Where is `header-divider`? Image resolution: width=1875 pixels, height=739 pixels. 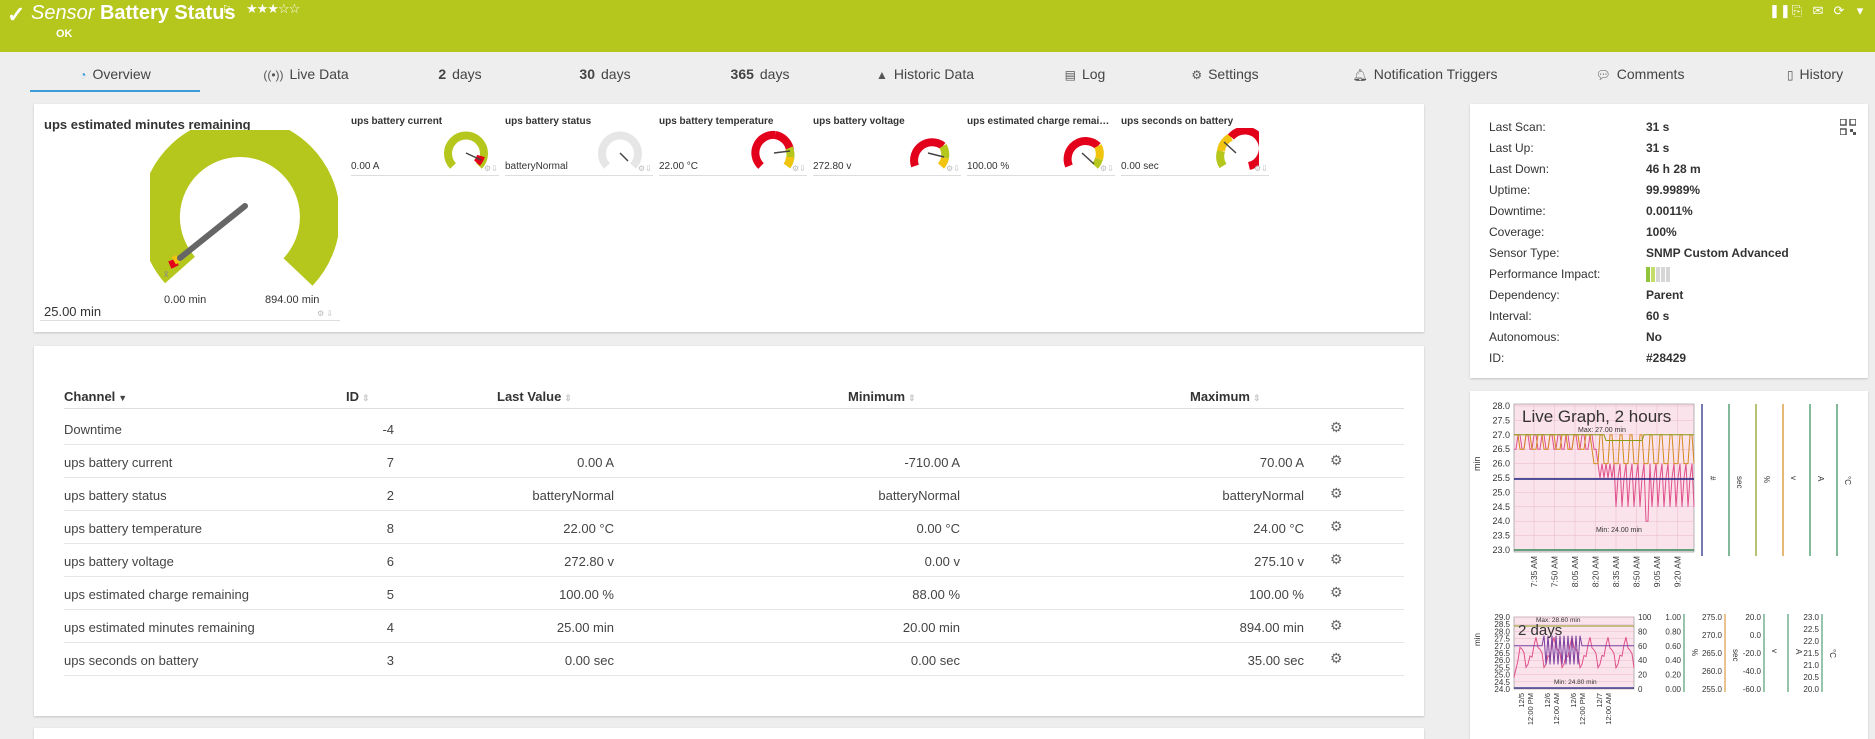 header-divider is located at coordinates (734, 408).